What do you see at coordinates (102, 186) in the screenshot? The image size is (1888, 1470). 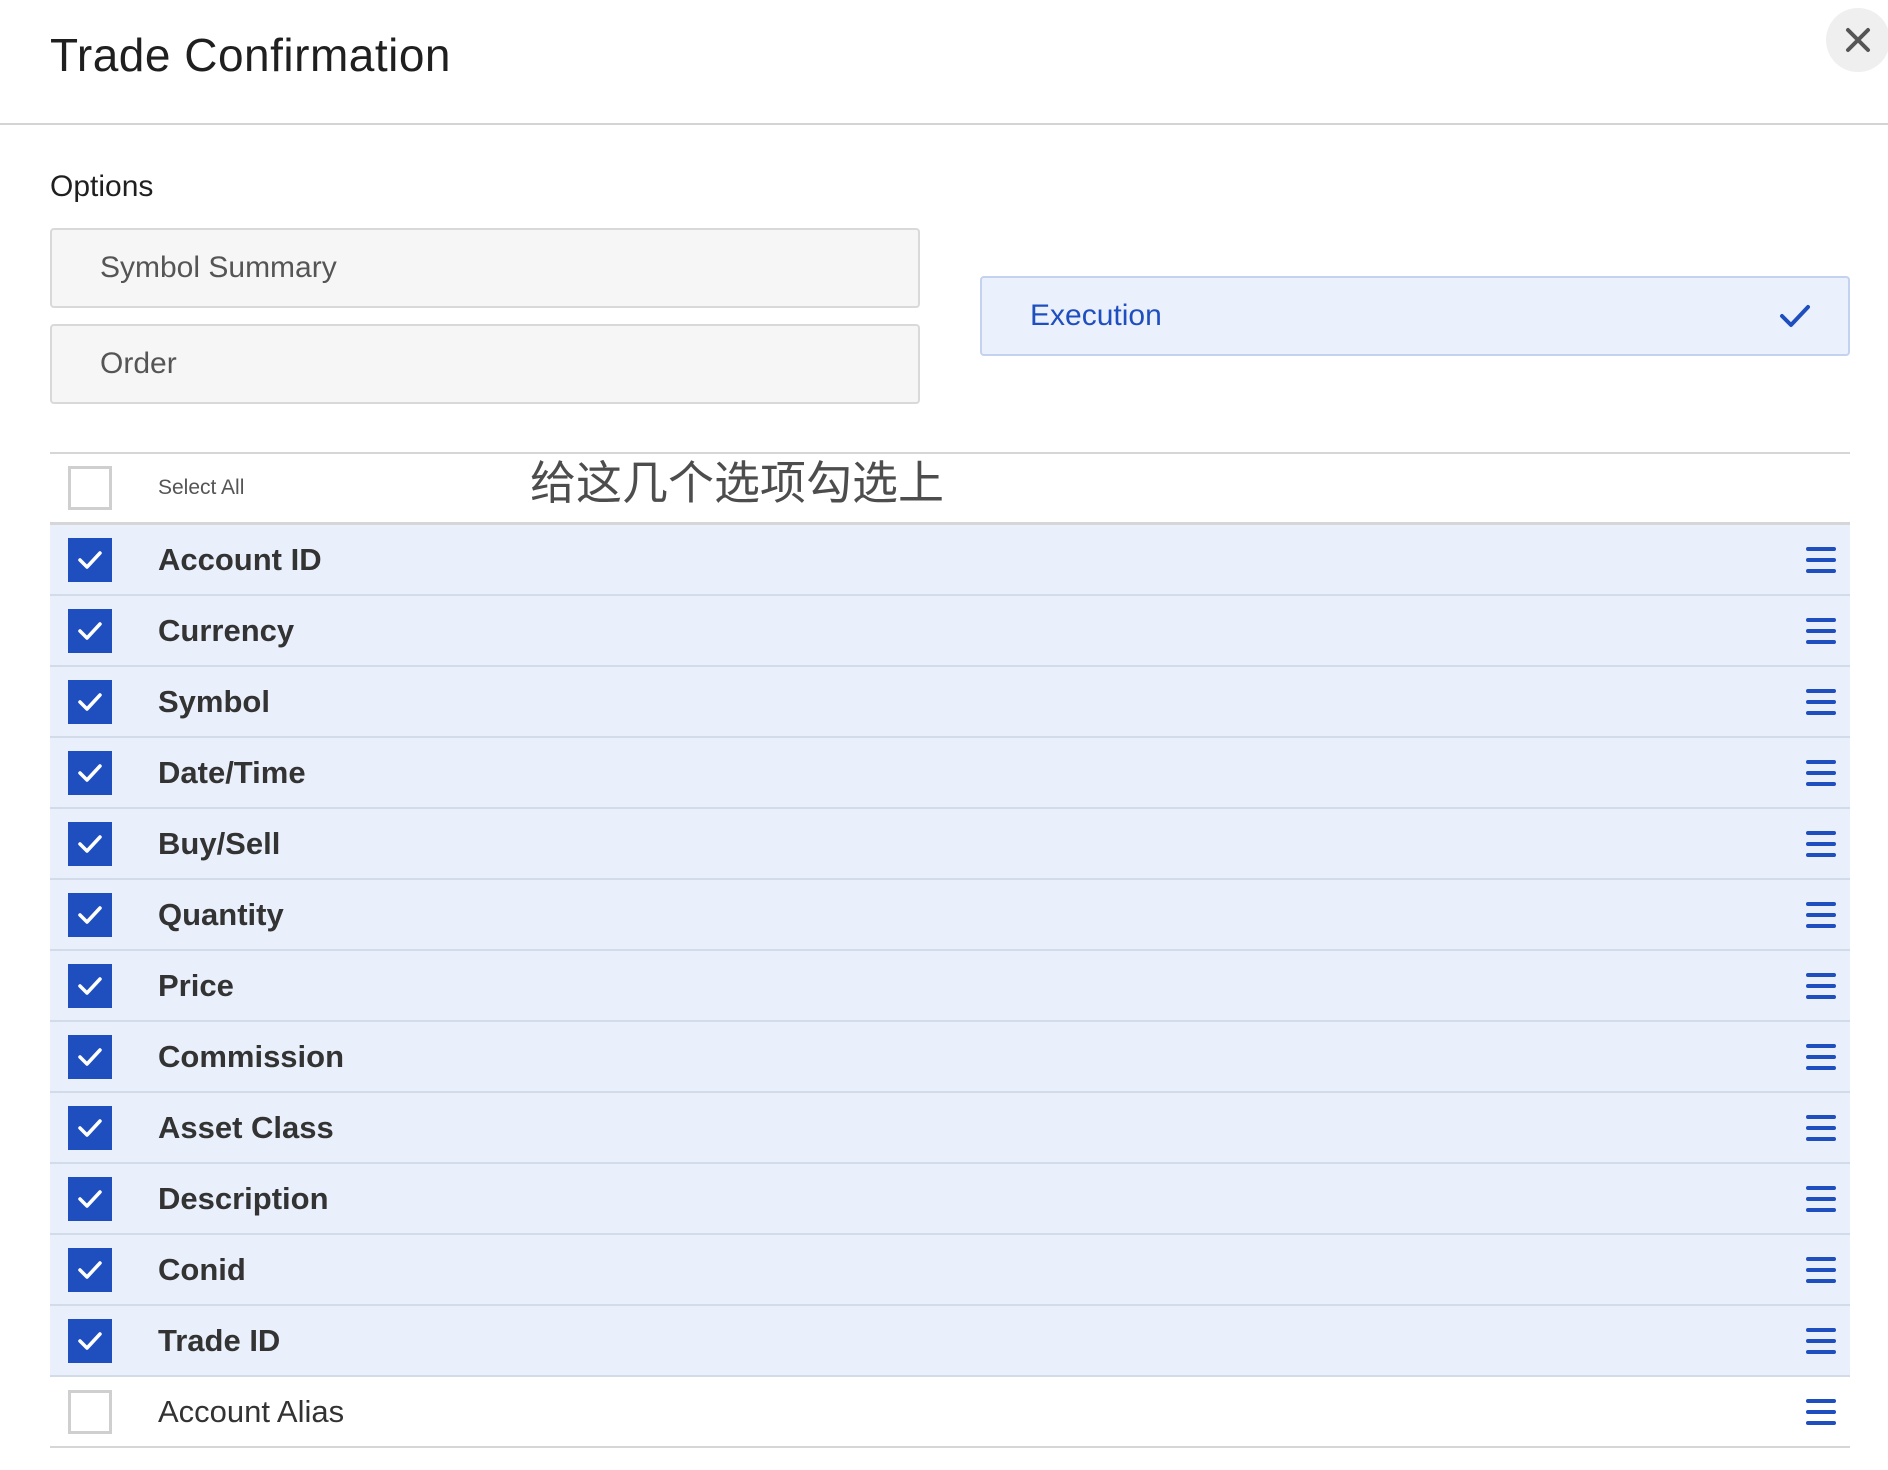 I see `options-label: Options` at bounding box center [102, 186].